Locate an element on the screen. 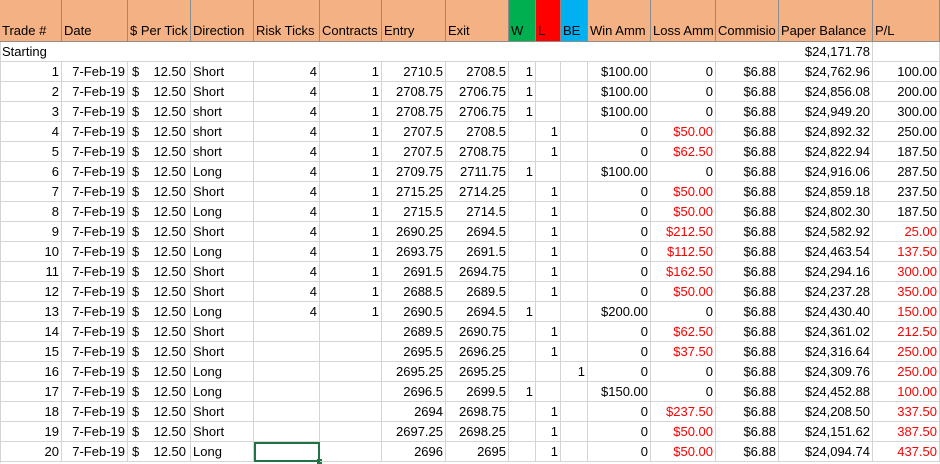 This screenshot has height=464, width=940. cell-risk-ticks is located at coordinates (287, 432).